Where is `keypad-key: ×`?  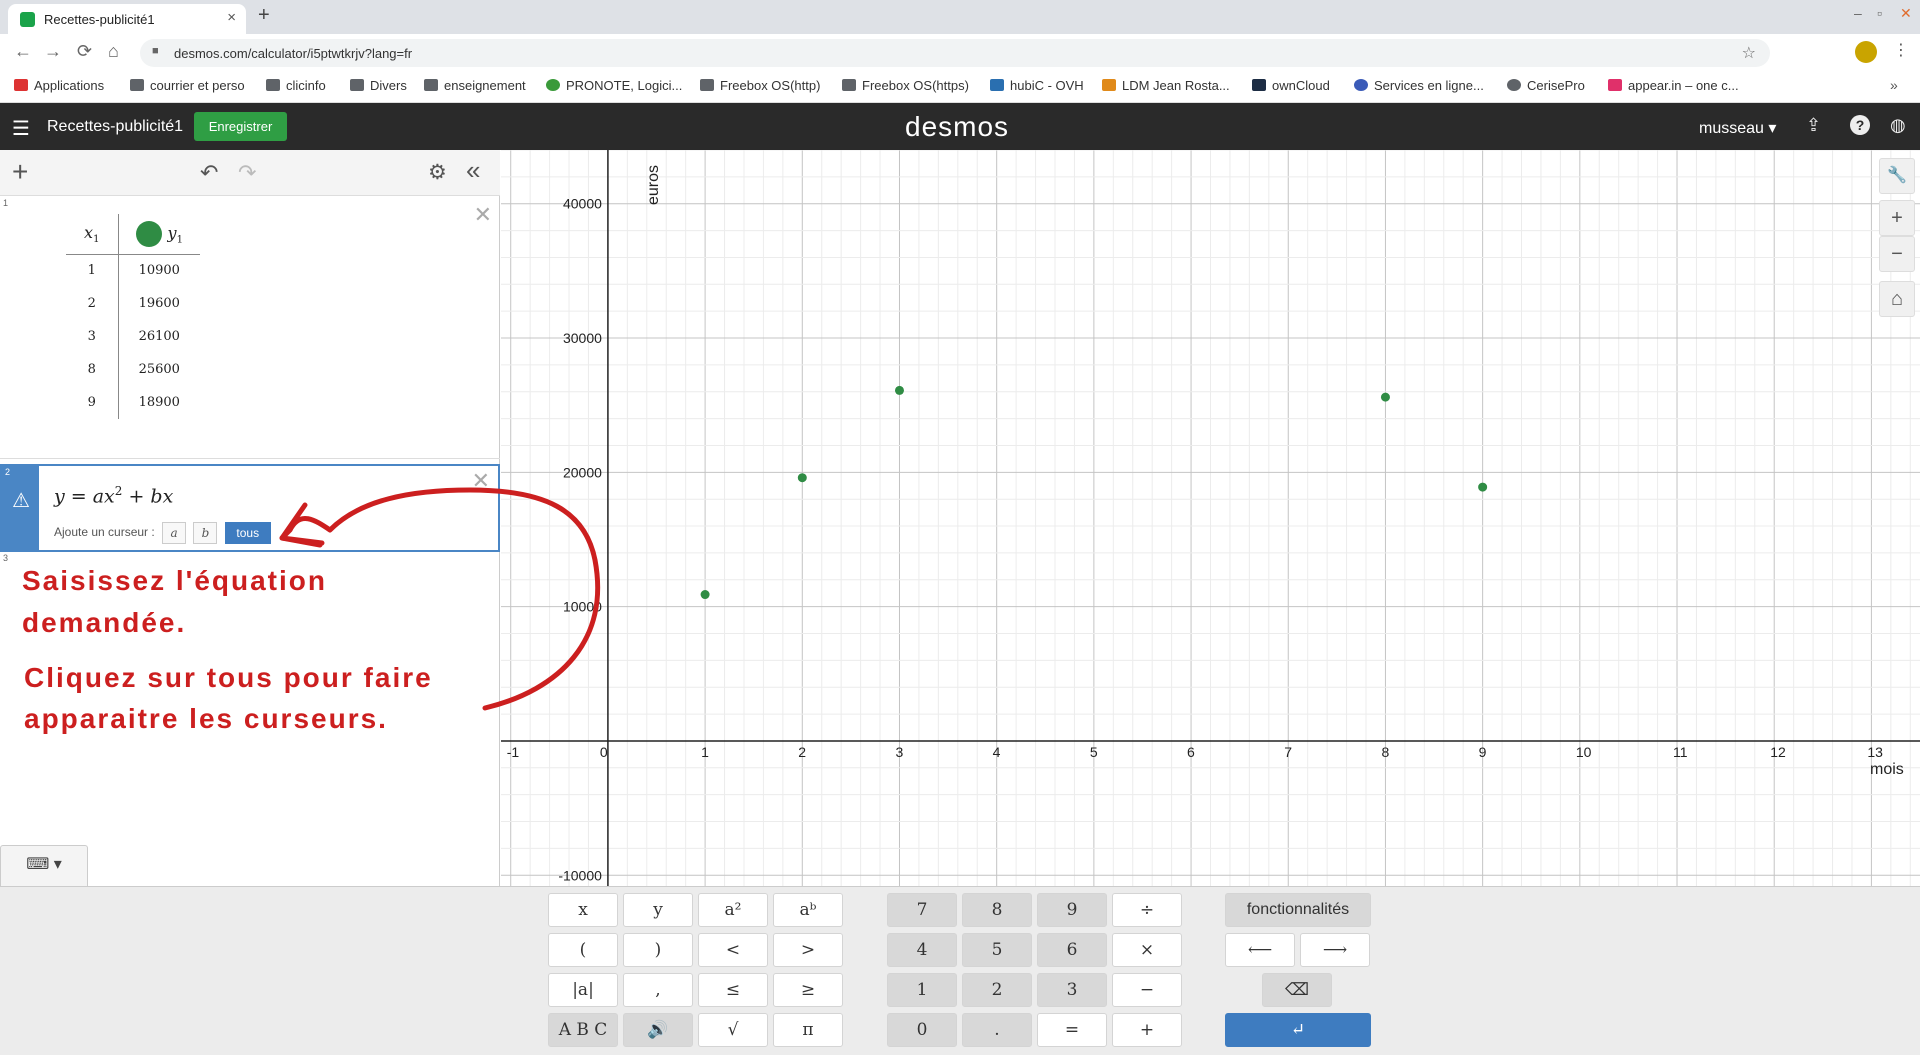 keypad-key: × is located at coordinates (1147, 950).